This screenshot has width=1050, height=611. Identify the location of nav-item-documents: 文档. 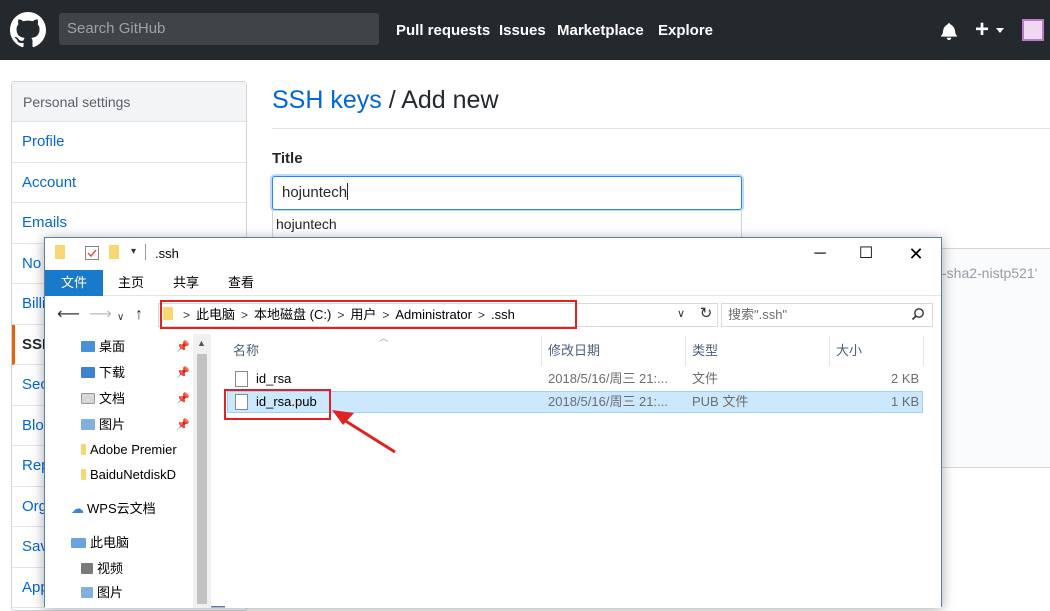
(103, 399).